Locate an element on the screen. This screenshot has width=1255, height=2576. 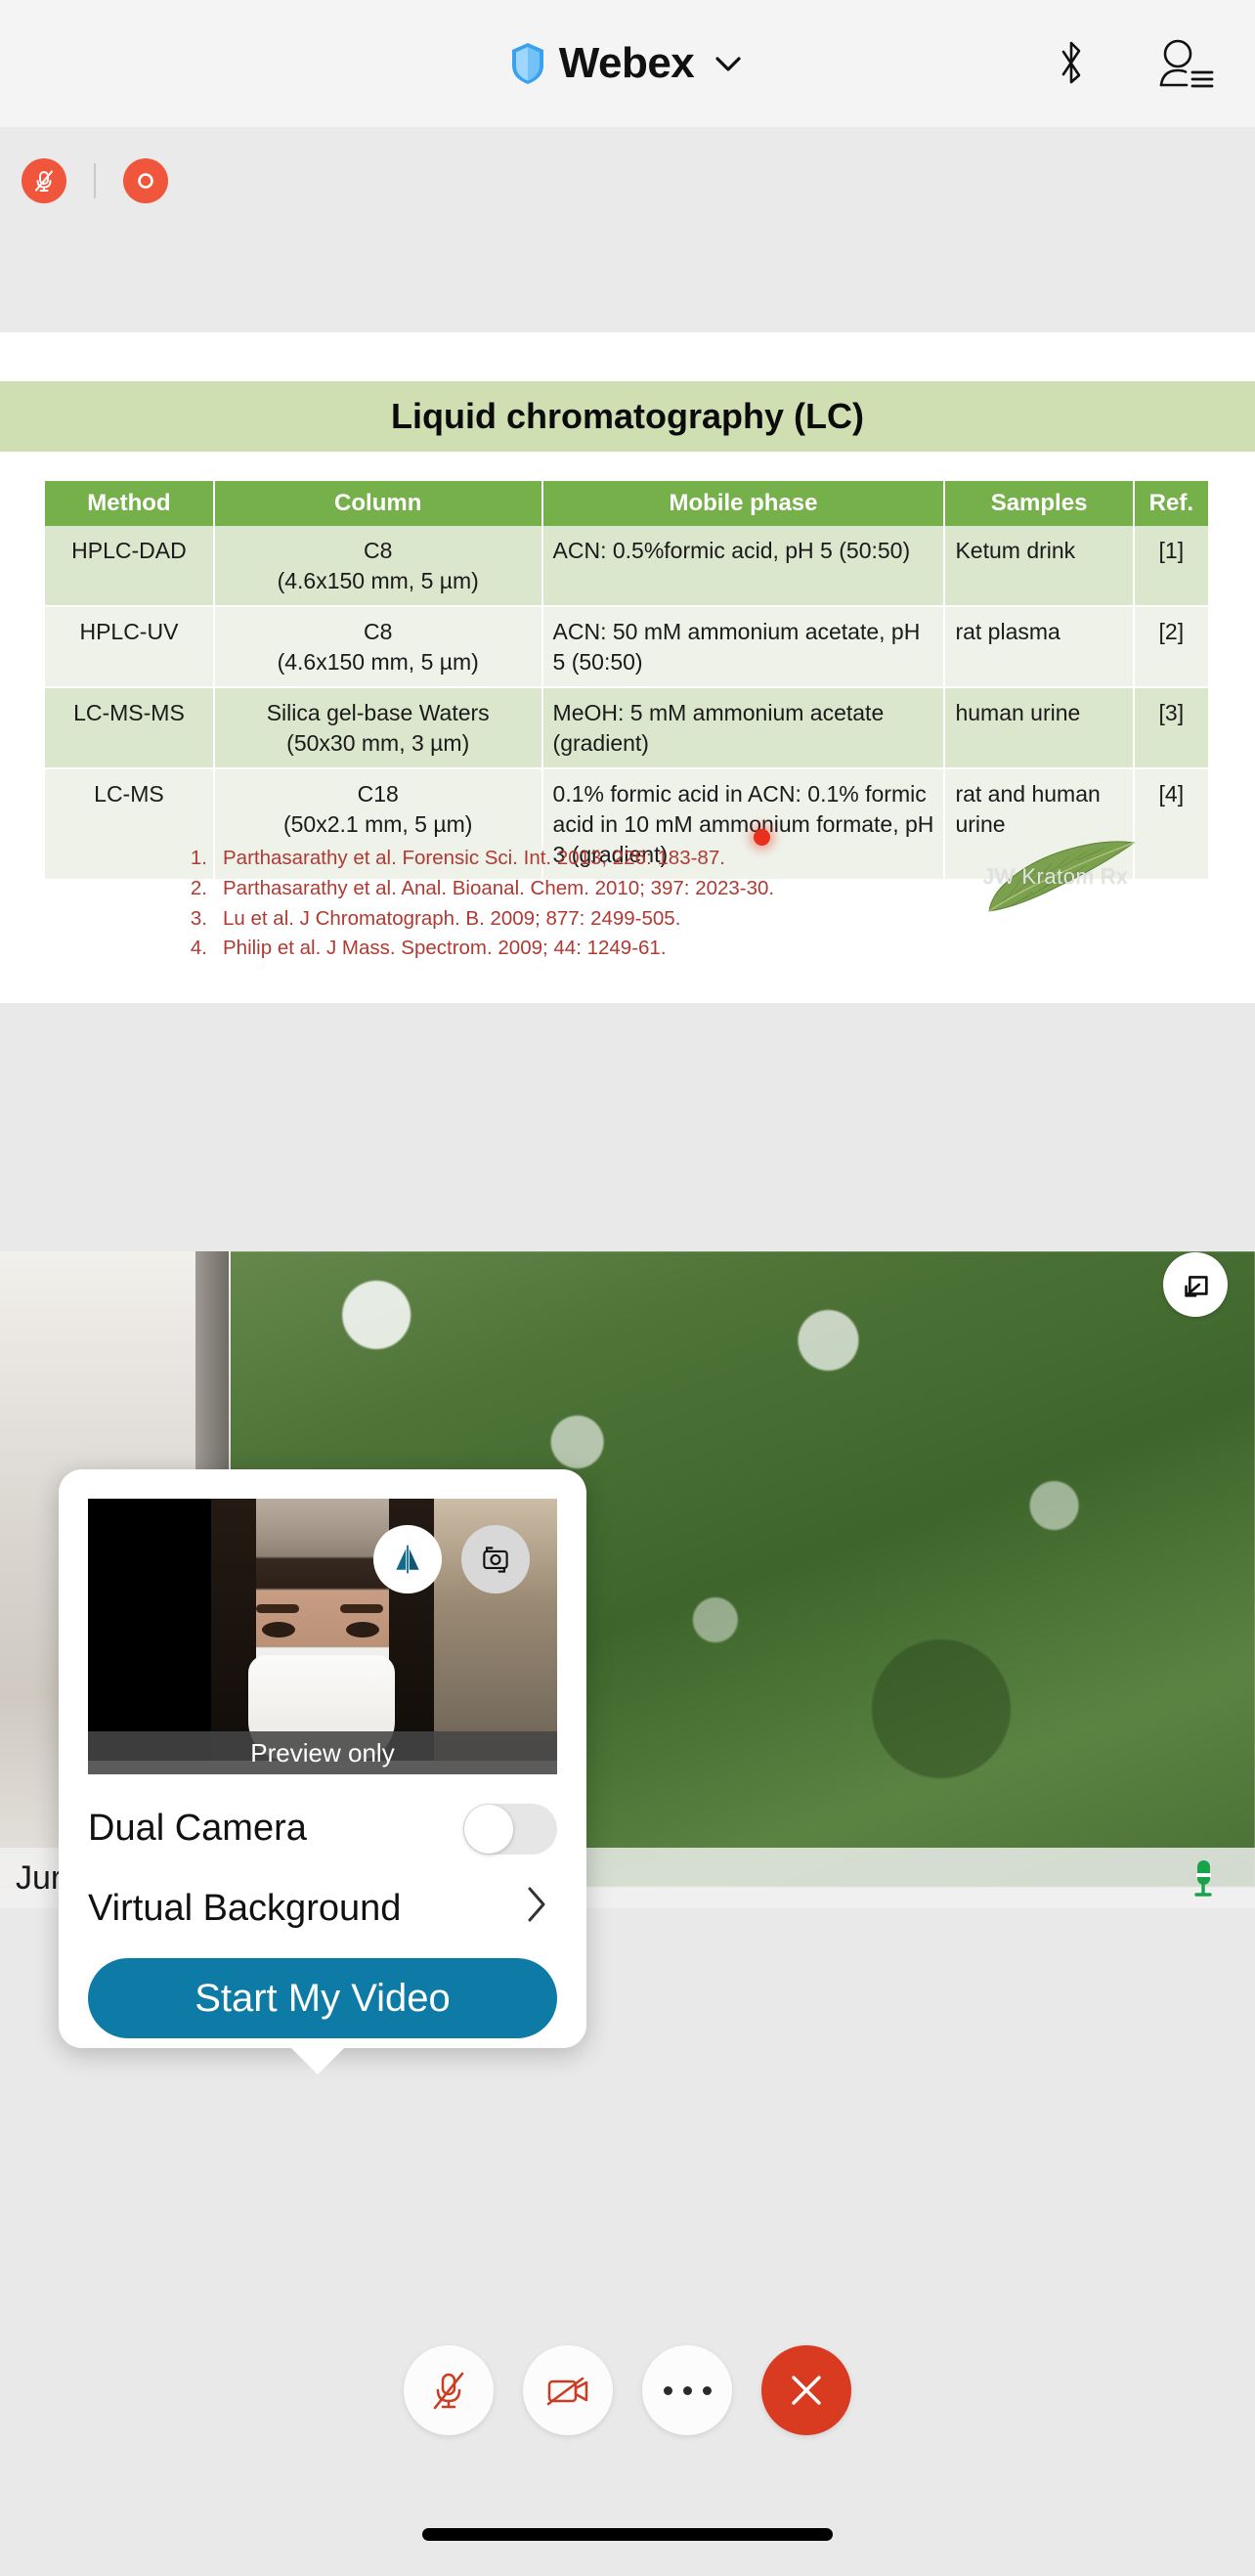
cell-method: HPLC-DAD is located at coordinates (130, 567).